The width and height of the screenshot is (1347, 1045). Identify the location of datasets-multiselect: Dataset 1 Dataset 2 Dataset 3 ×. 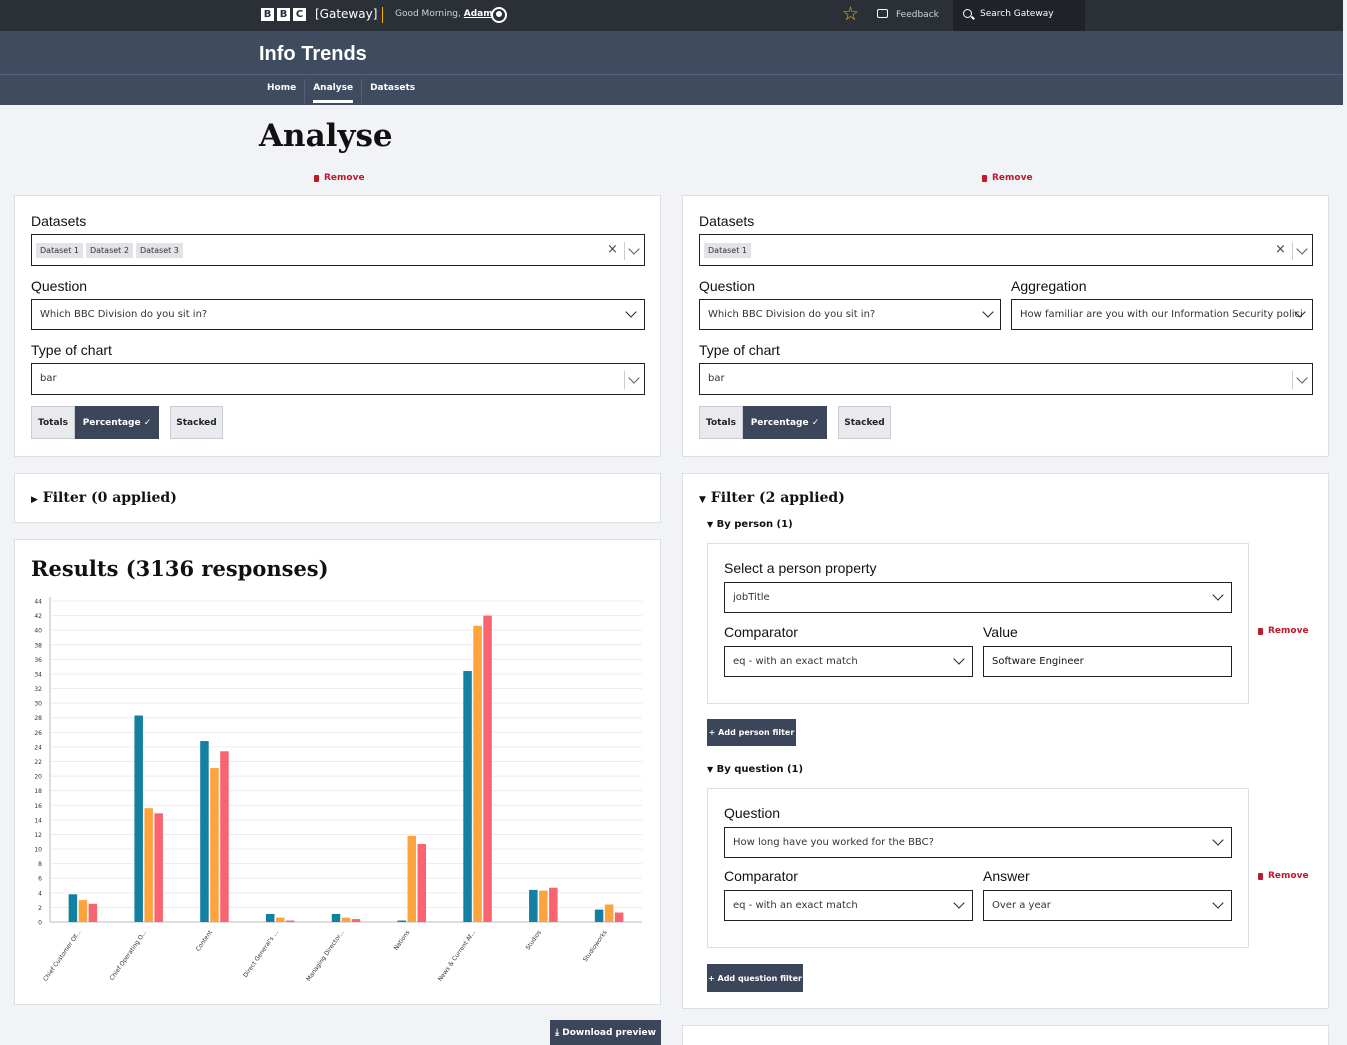
(338, 250).